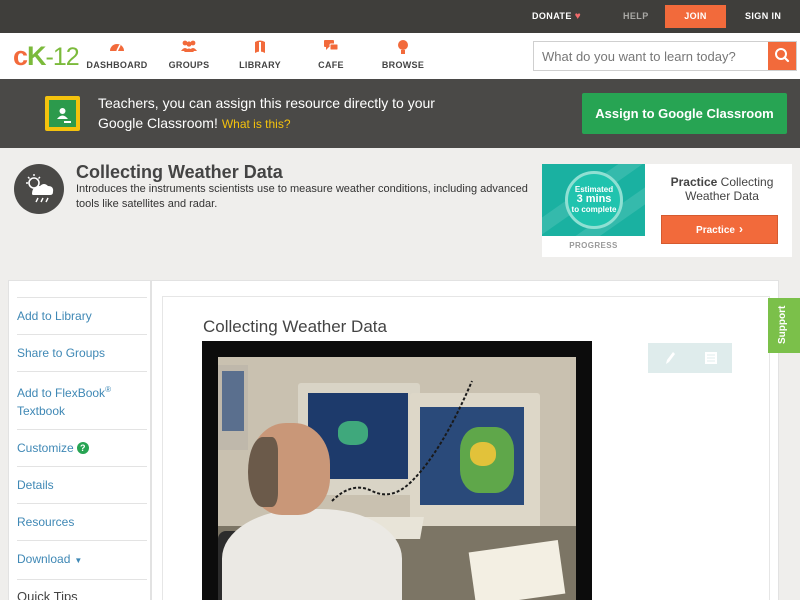 The width and height of the screenshot is (800, 600). I want to click on nav-browse: BROWSE, so click(403, 54).